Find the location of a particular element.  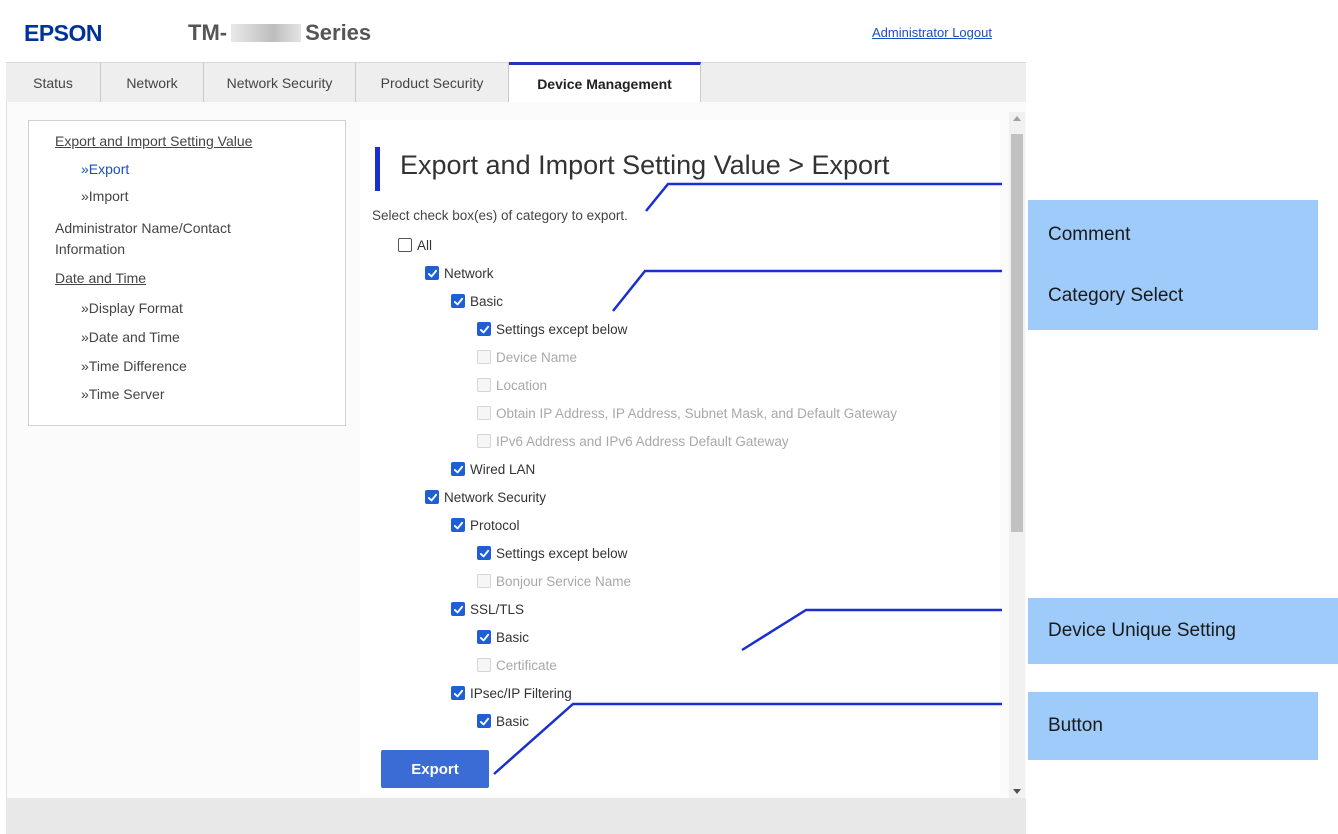

checkbox-label: Wired LAN is located at coordinates (503, 469).